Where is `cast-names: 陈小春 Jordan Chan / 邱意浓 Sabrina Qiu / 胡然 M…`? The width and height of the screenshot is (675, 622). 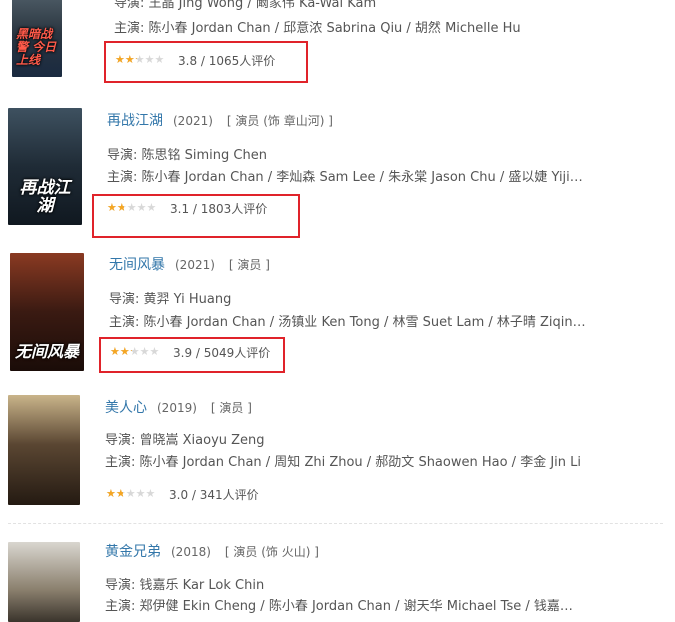
cast-names: 陈小春 Jordan Chan / 邱意浓 Sabrina Qiu / 胡然 M… is located at coordinates (335, 28).